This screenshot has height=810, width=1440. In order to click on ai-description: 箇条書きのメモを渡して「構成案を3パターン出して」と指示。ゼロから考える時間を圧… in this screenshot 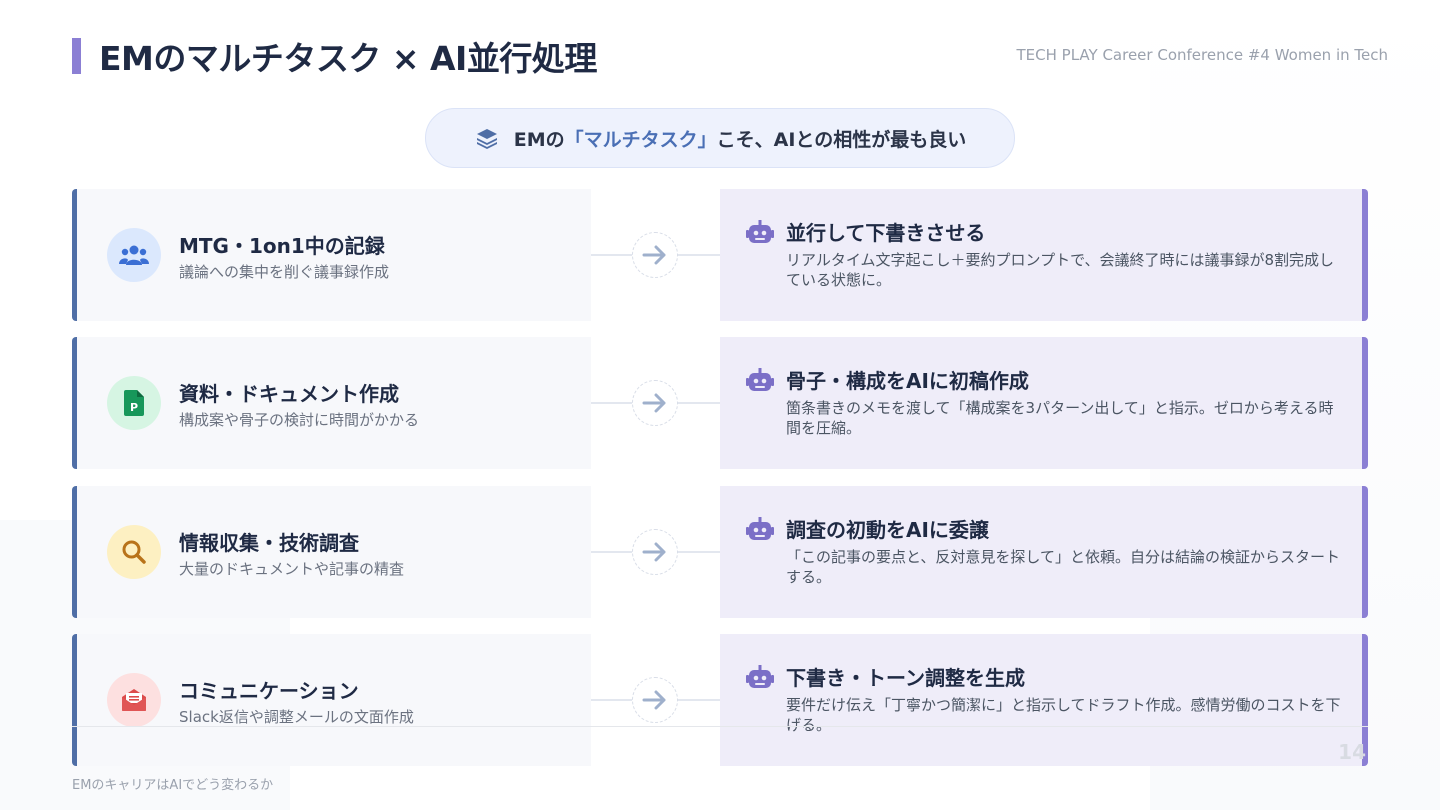, I will do `click(1060, 418)`.